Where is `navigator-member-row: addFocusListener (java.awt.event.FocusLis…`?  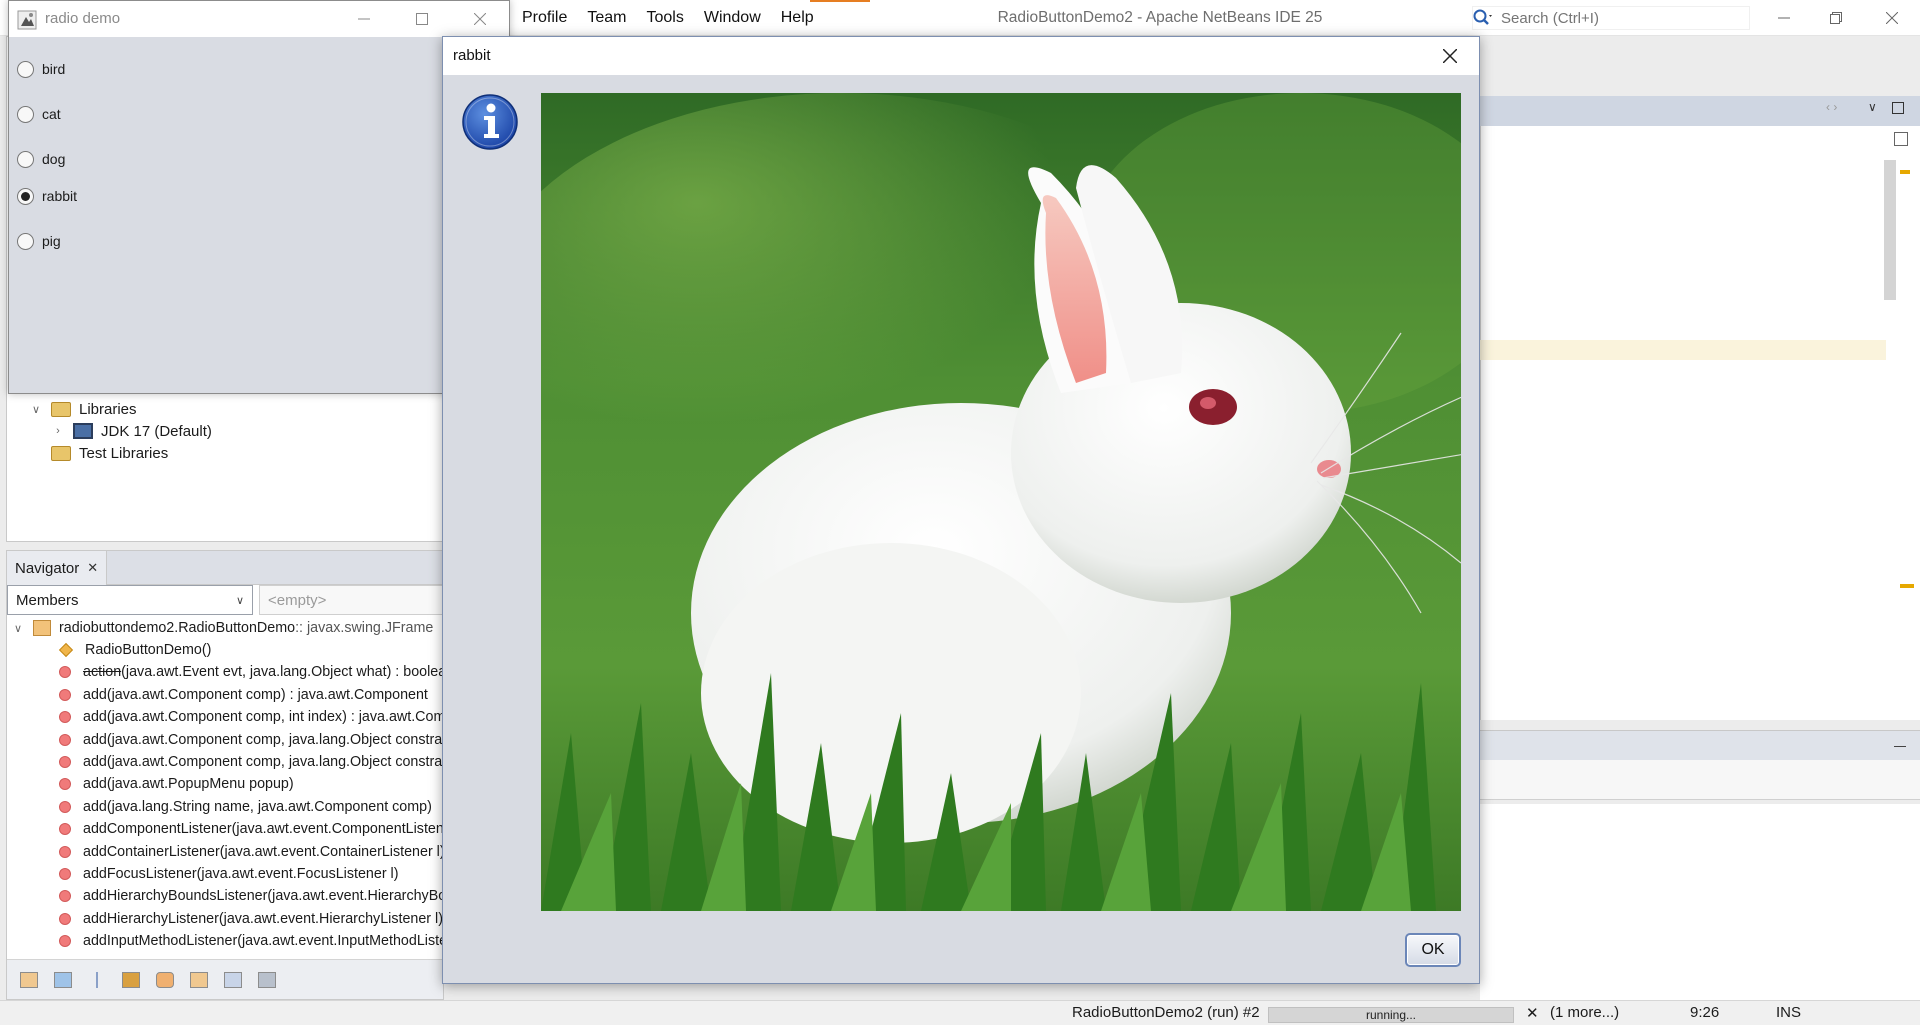 navigator-member-row: addFocusListener (java.awt.event.FocusLis… is located at coordinates (225, 874).